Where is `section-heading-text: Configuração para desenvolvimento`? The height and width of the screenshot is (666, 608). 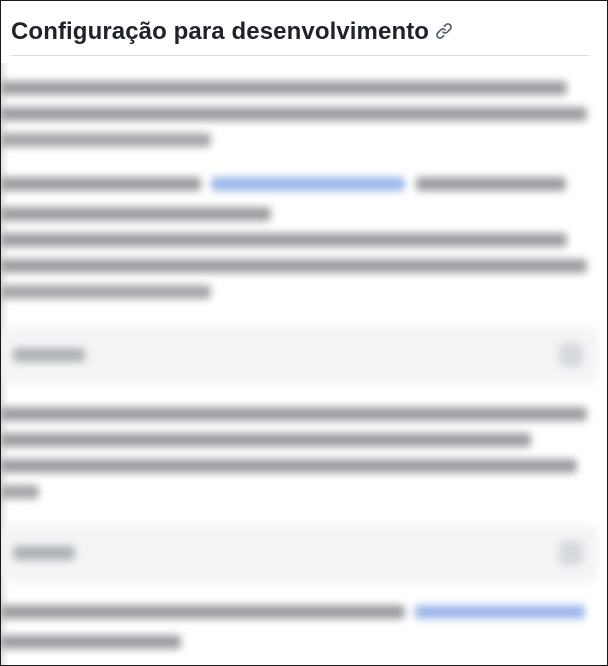
section-heading-text: Configuração para desenvolvimento is located at coordinates (220, 31).